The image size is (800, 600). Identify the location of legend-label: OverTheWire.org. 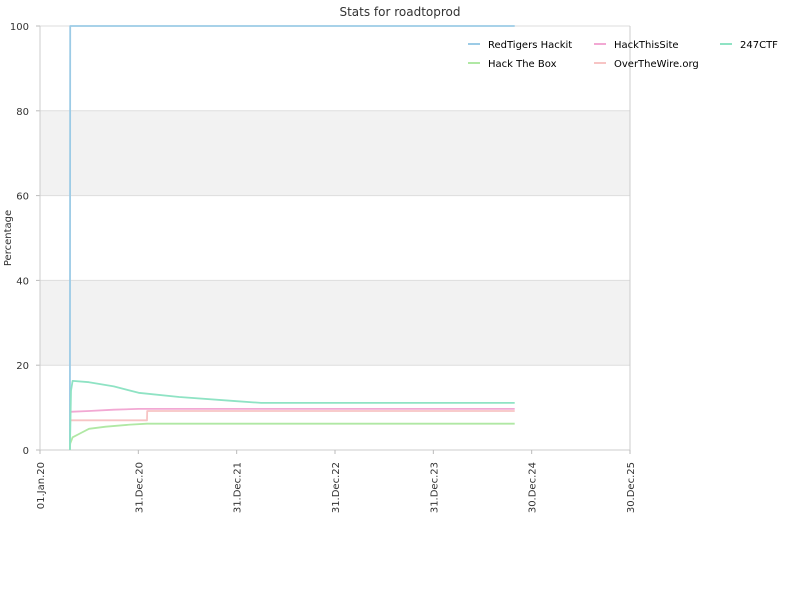
(656, 64).